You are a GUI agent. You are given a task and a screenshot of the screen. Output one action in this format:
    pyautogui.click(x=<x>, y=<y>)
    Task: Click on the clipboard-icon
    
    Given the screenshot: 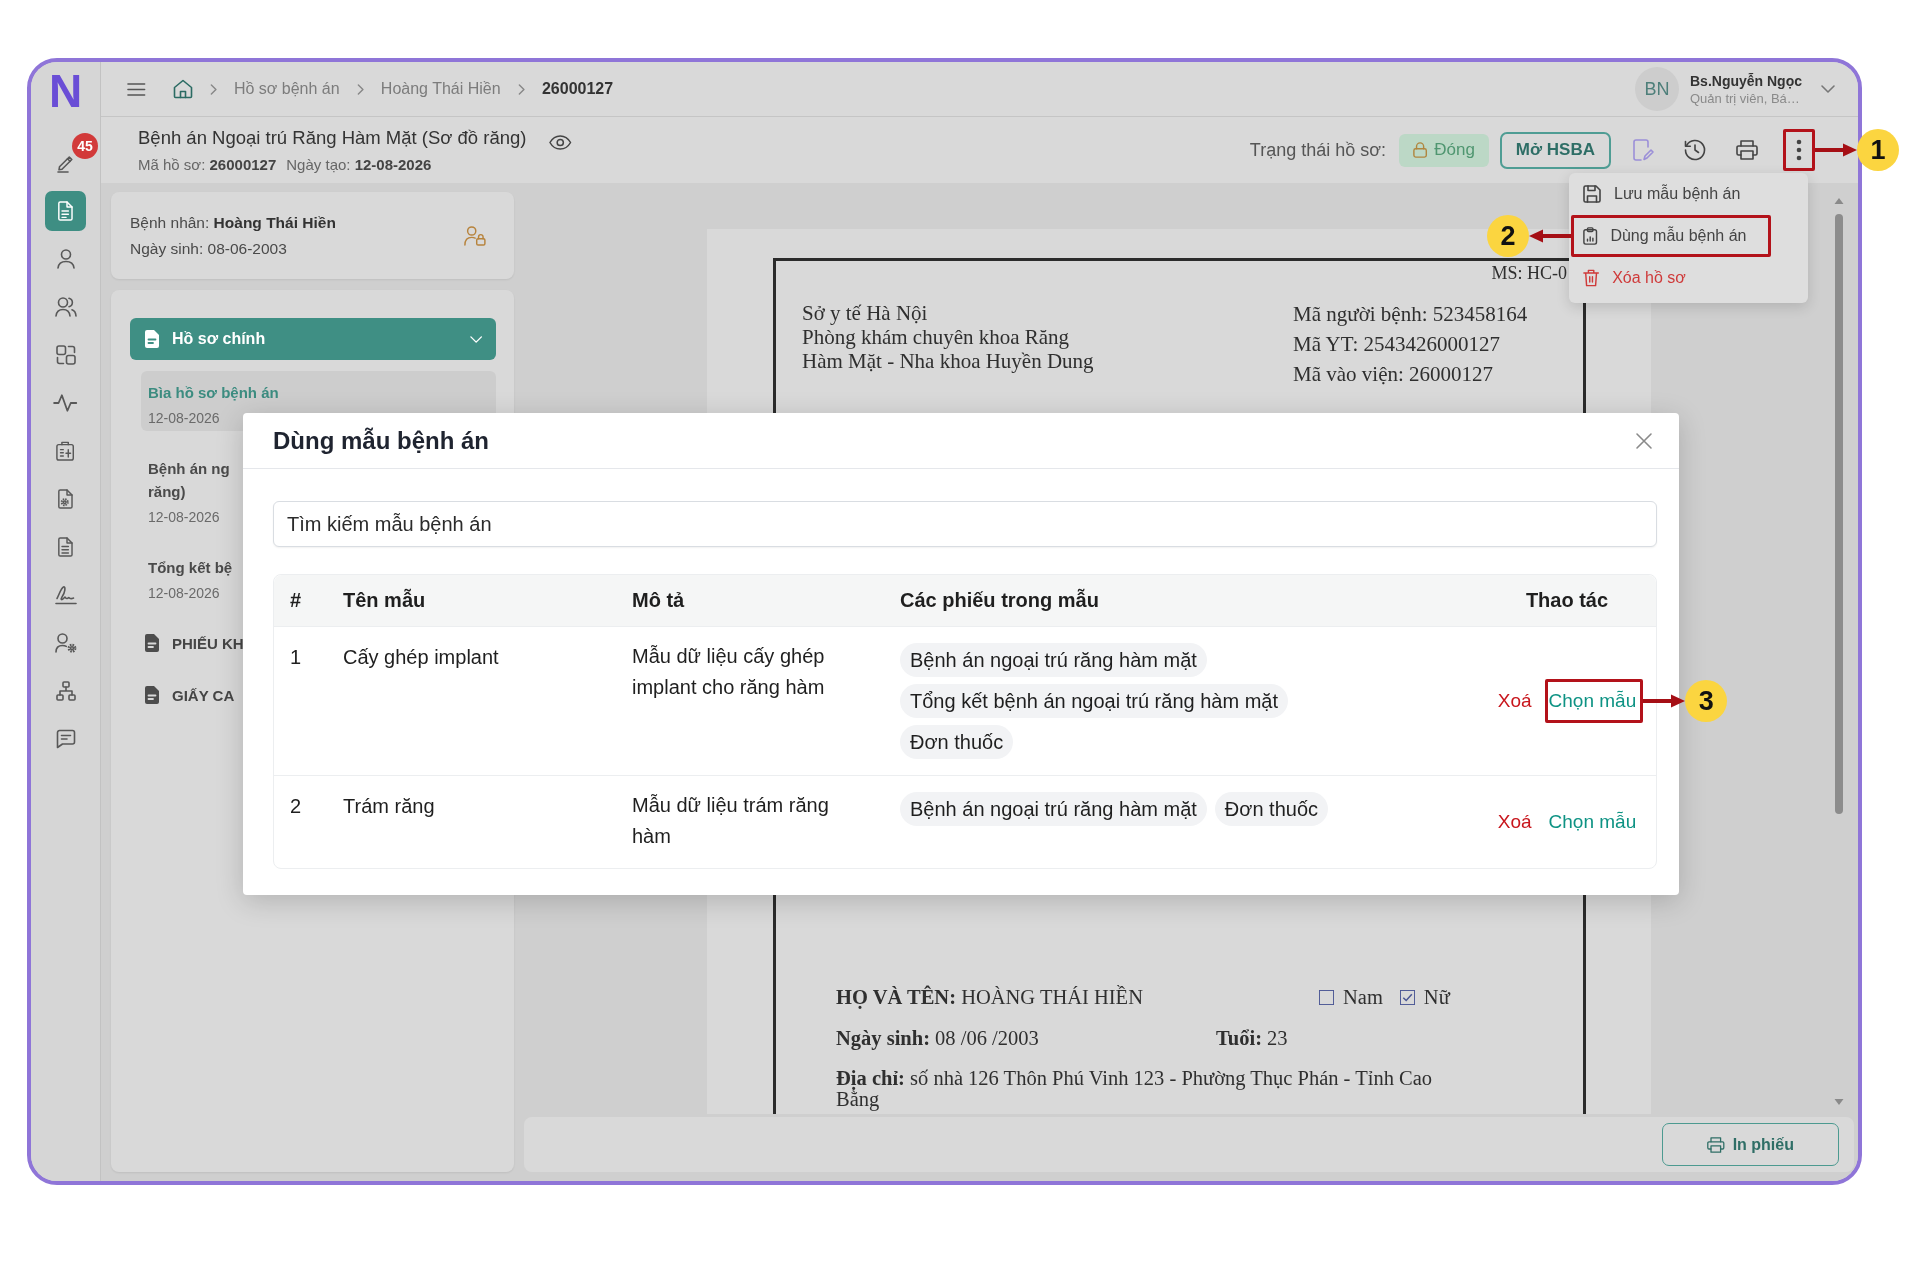 What is the action you would take?
    pyautogui.click(x=1590, y=236)
    